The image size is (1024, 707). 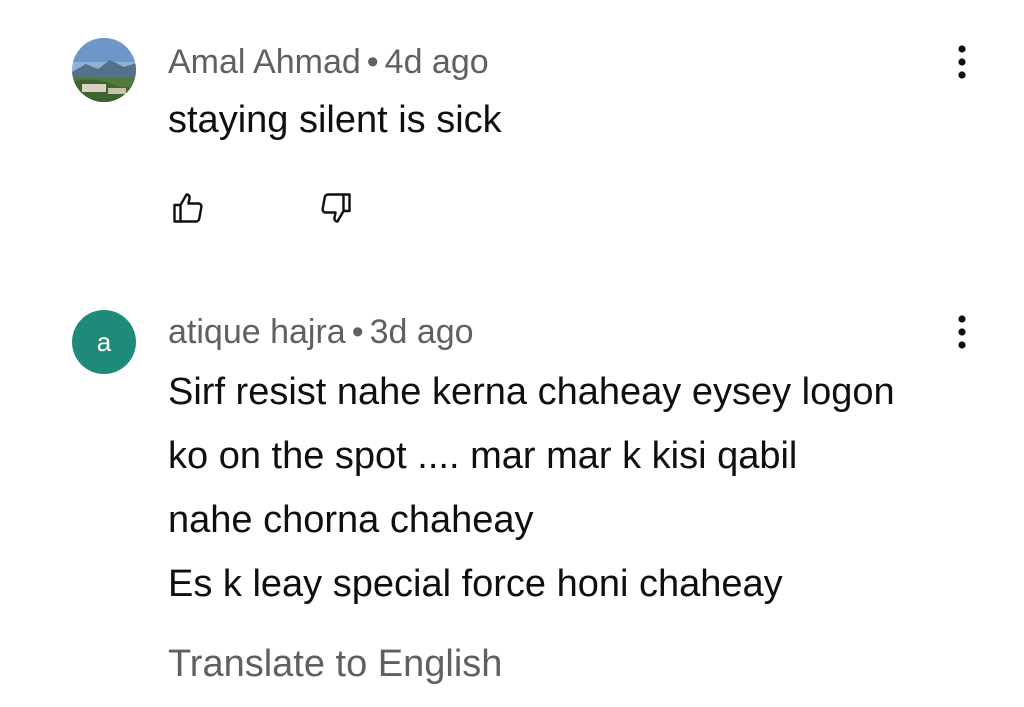 I want to click on comment-line: nahe chorna chaheay, so click(x=351, y=520).